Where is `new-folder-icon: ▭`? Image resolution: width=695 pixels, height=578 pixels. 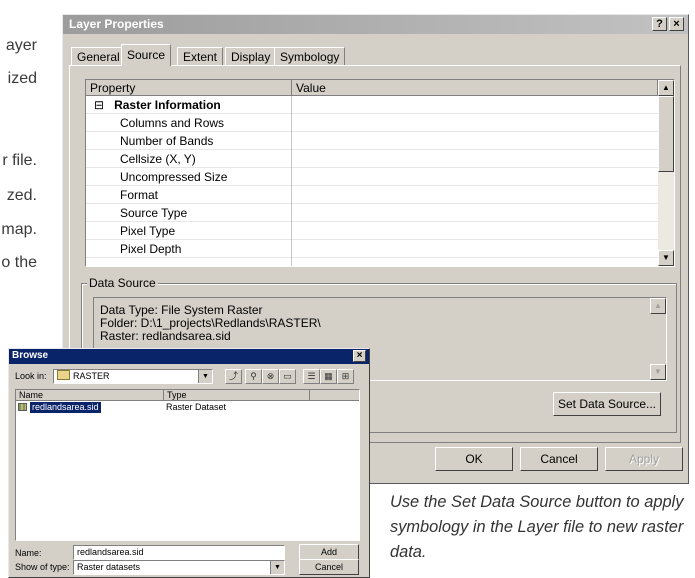 new-folder-icon: ▭ is located at coordinates (287, 376).